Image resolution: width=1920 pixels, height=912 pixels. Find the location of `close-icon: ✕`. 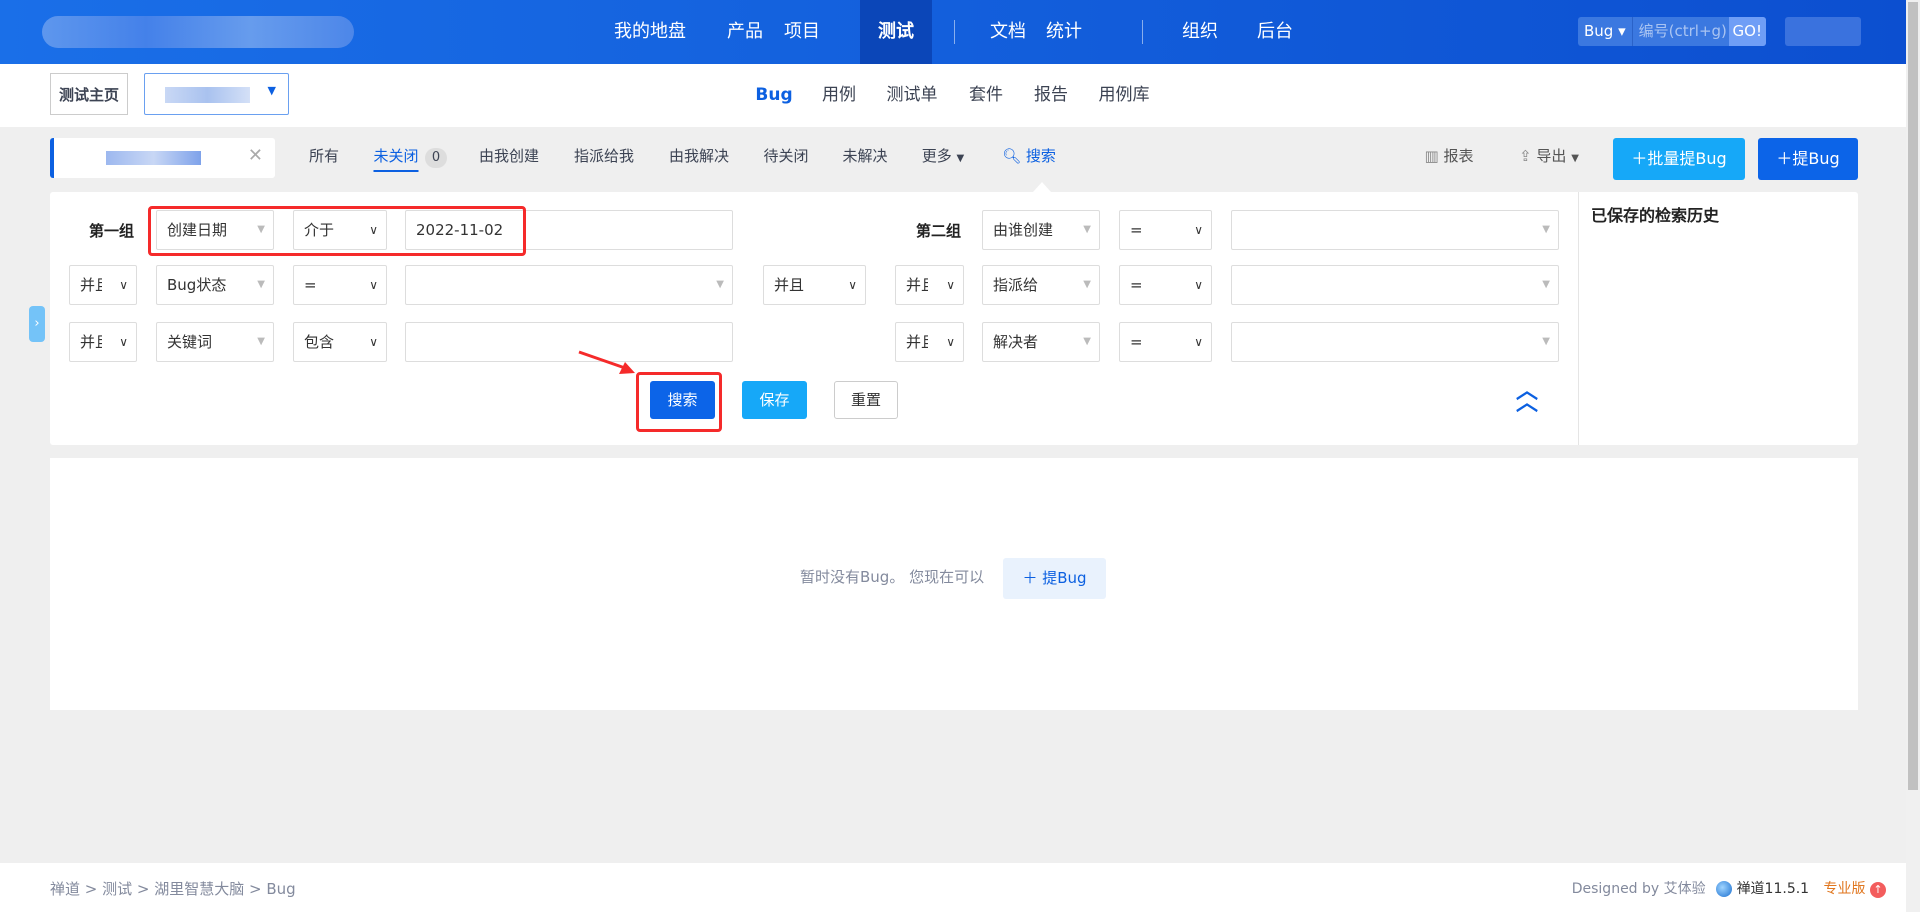

close-icon: ✕ is located at coordinates (255, 155).